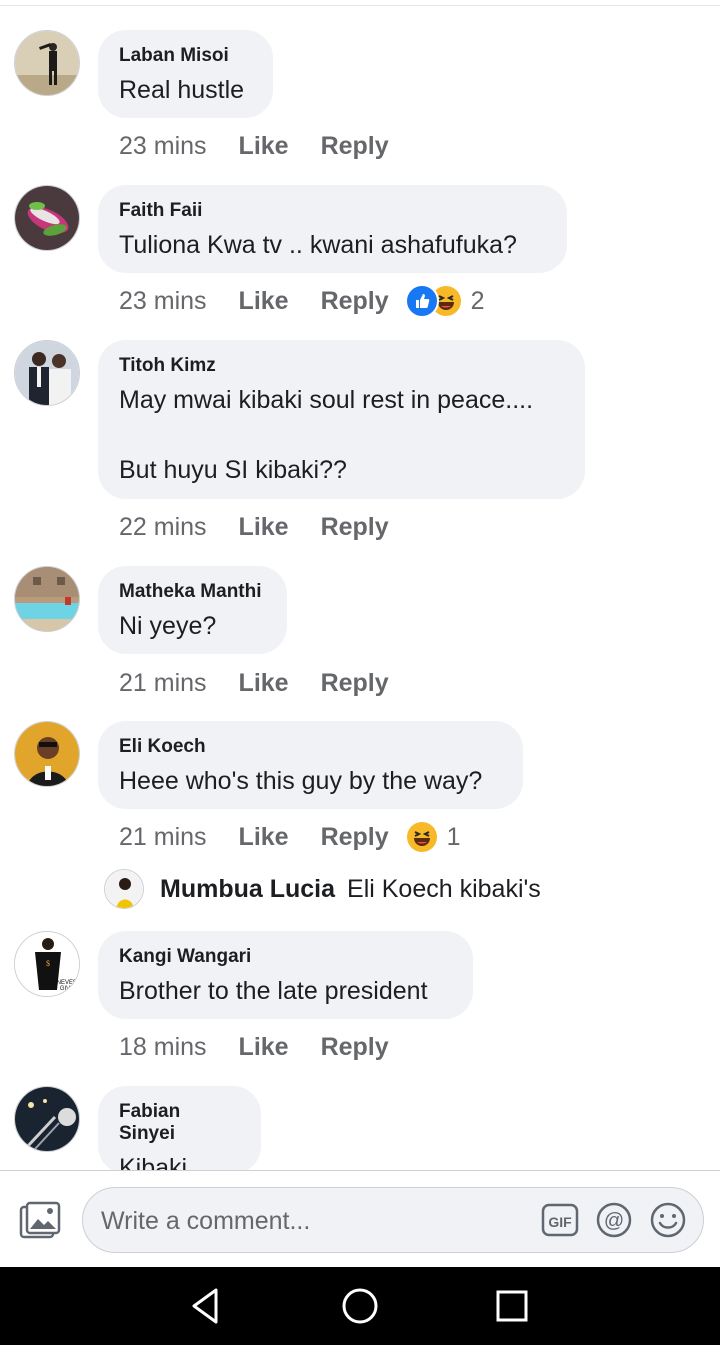 This screenshot has height=1345, width=720. What do you see at coordinates (444, 888) in the screenshot?
I see `reply-text: Eli Koech kibaki's` at bounding box center [444, 888].